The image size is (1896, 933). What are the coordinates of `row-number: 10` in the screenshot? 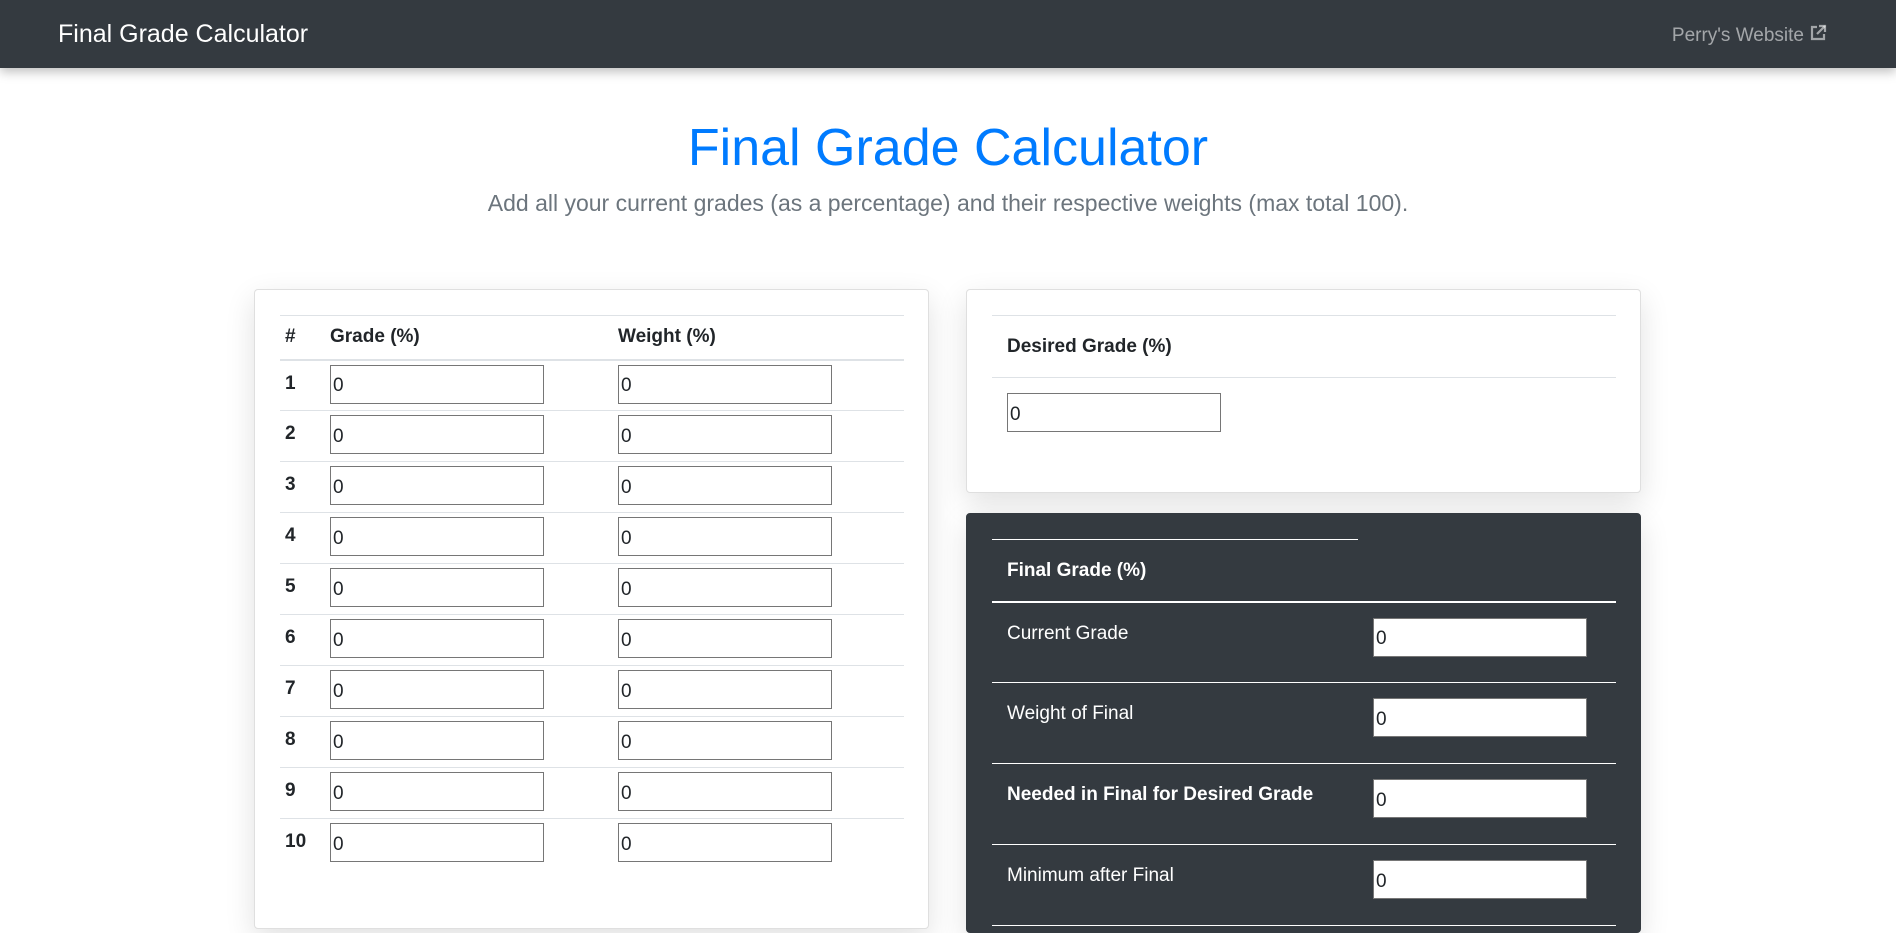 It's located at (305, 844).